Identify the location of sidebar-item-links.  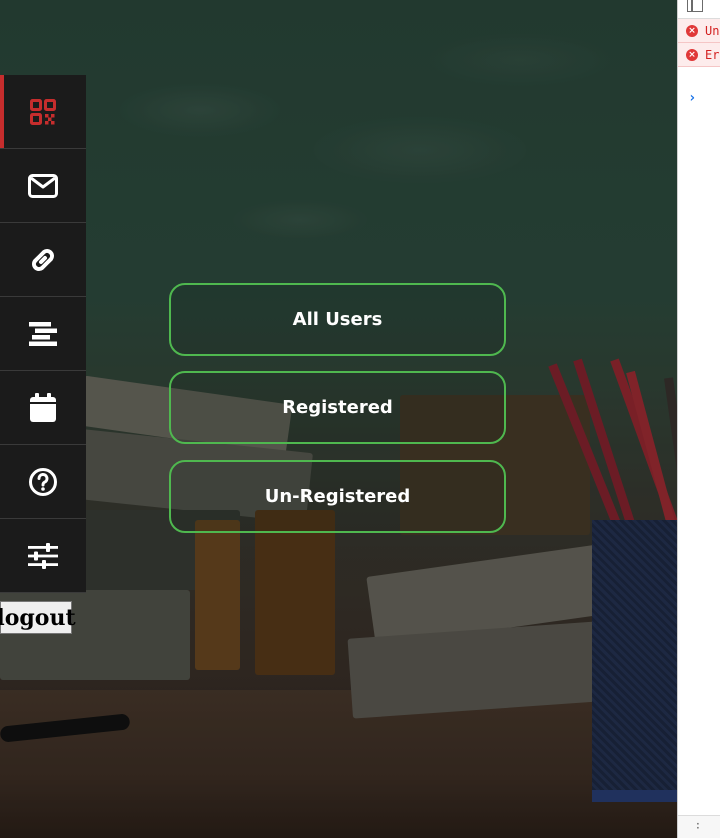
(43, 260).